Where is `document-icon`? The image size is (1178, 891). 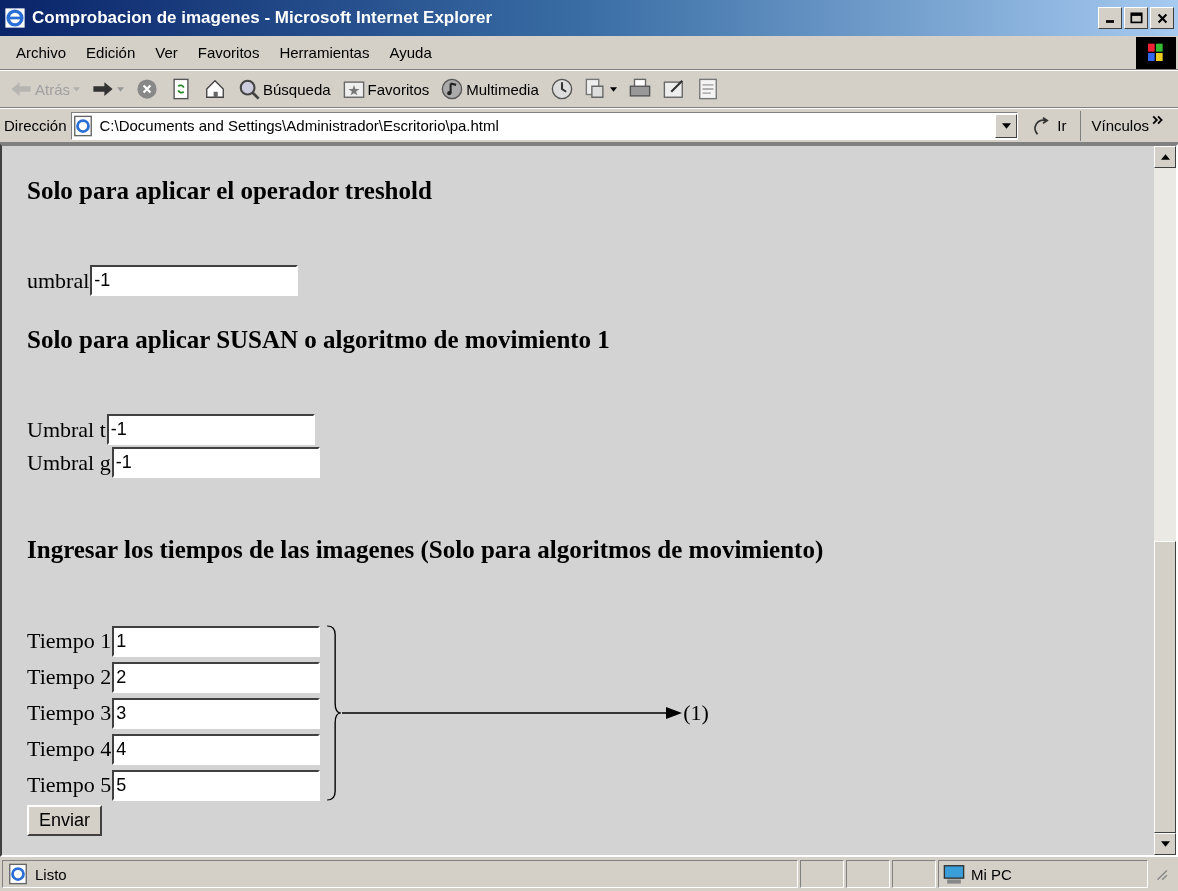 document-icon is located at coordinates (707, 89).